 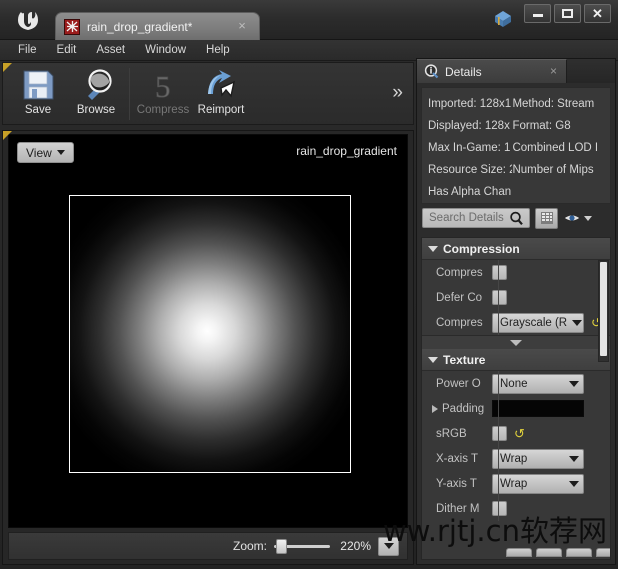 What do you see at coordinates (72, 26) in the screenshot?
I see `texture-asset-icon` at bounding box center [72, 26].